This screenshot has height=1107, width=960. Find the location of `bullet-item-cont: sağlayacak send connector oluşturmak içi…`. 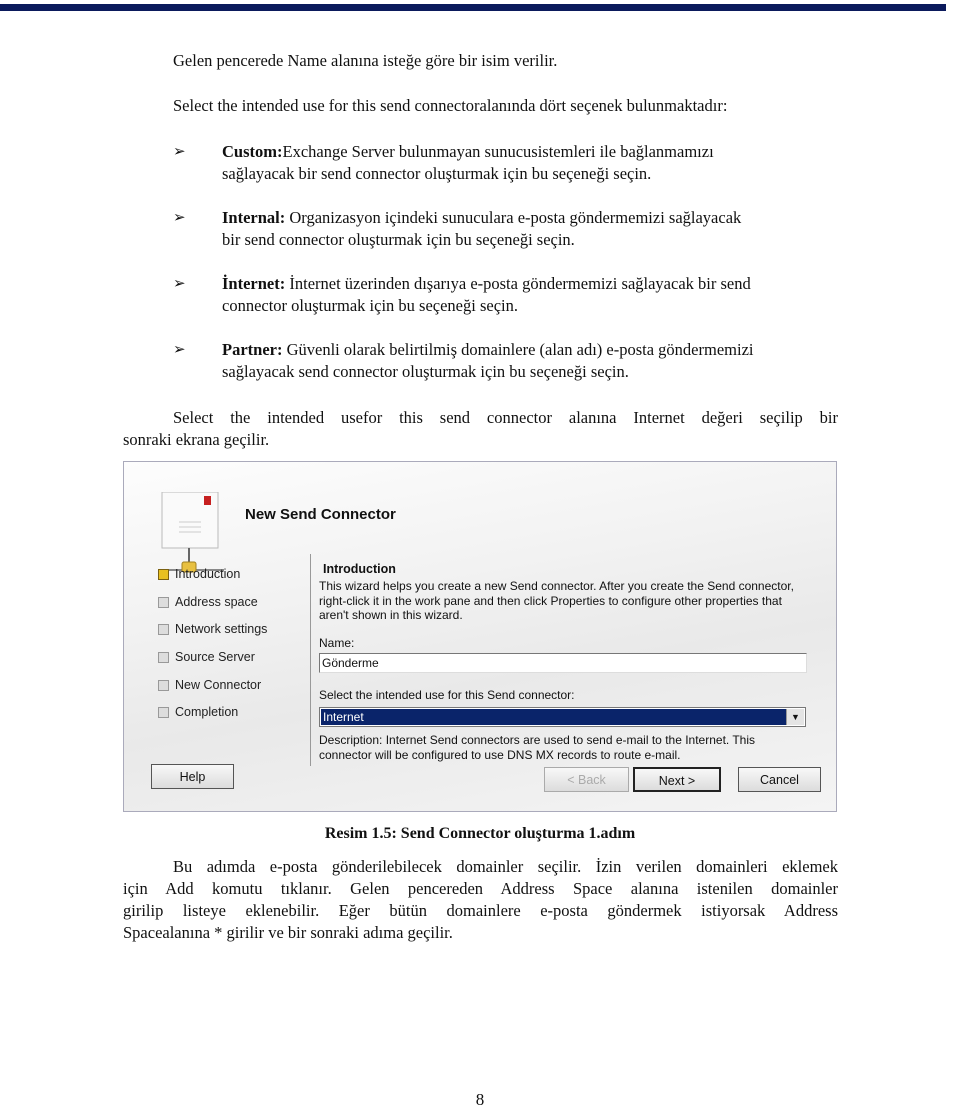

bullet-item-cont: sağlayacak send connector oluşturmak içi… is located at coordinates (425, 371).